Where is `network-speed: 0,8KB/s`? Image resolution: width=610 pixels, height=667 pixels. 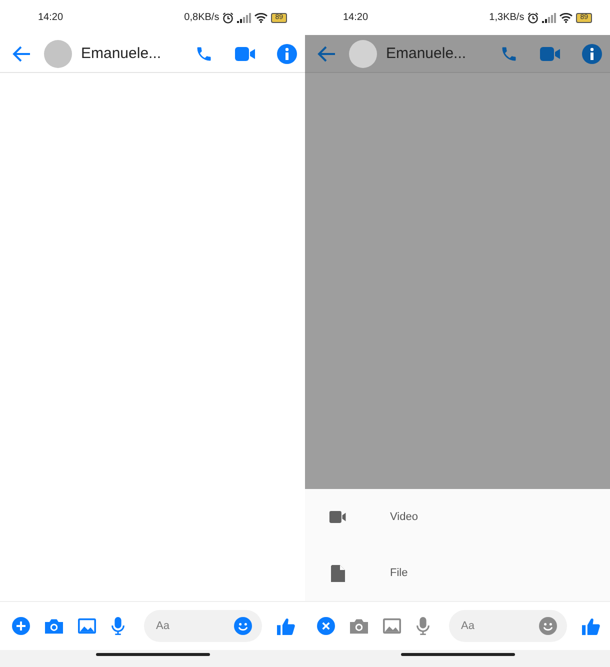 network-speed: 0,8KB/s is located at coordinates (202, 17).